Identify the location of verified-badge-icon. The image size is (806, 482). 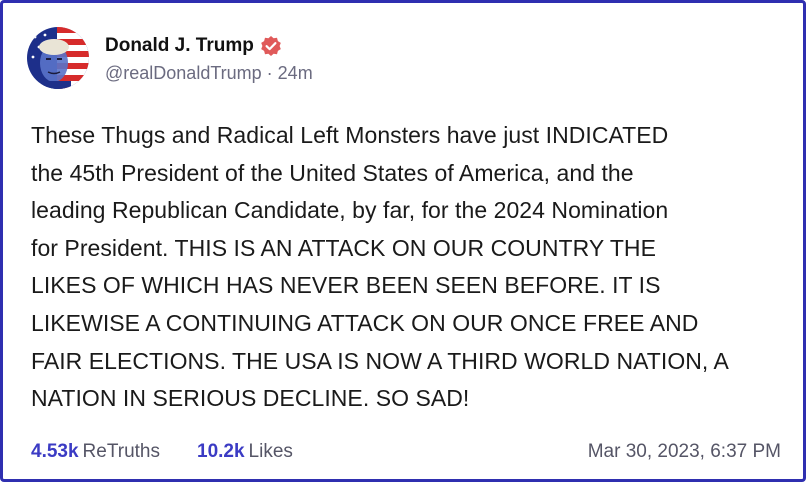
(271, 46).